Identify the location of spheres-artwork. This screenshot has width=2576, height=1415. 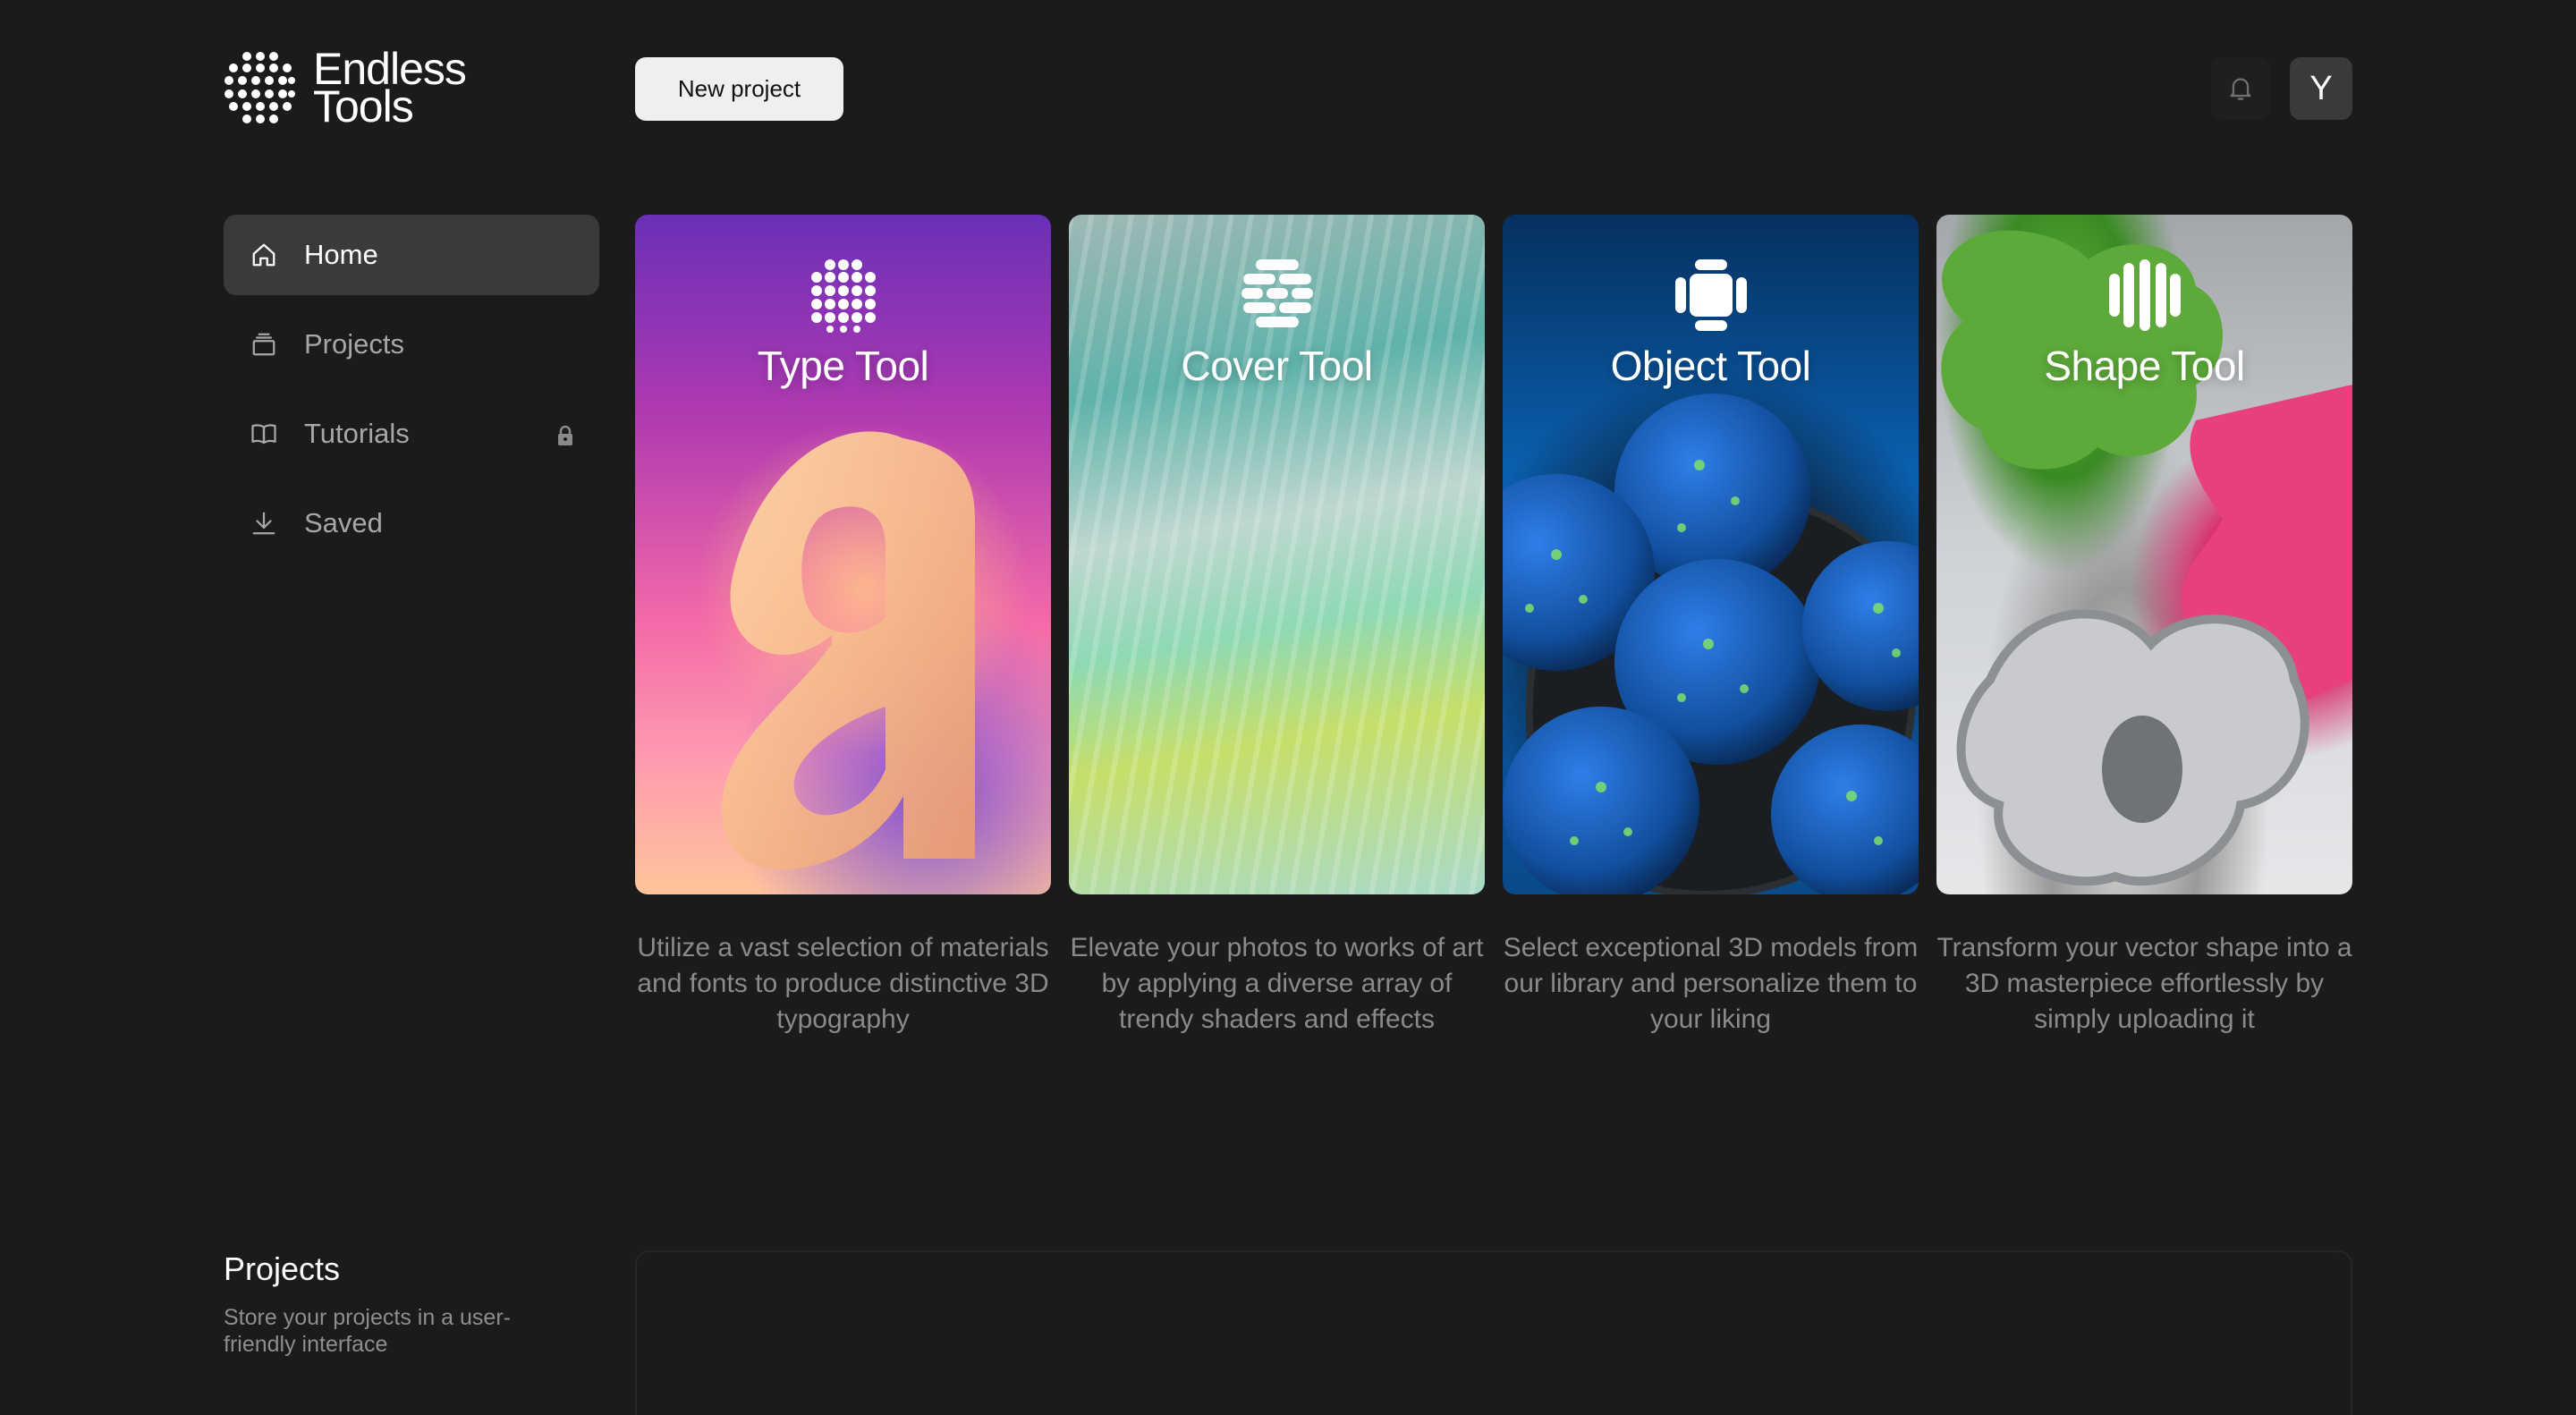
(1711, 644).